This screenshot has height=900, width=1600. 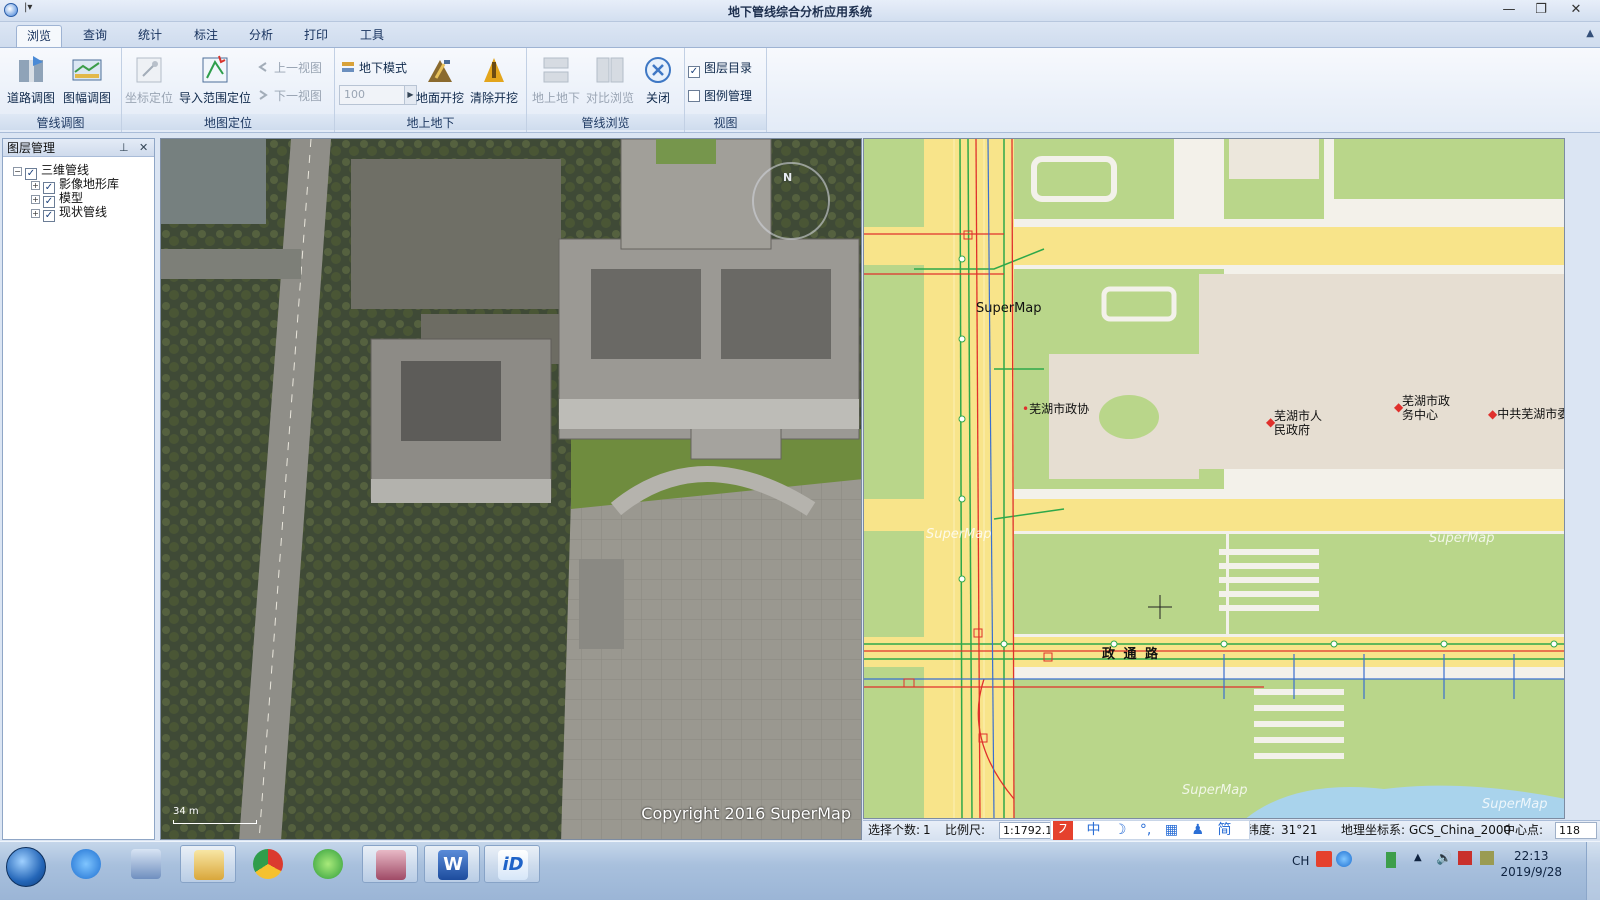 I want to click on compass-north-label: N, so click(x=787, y=177).